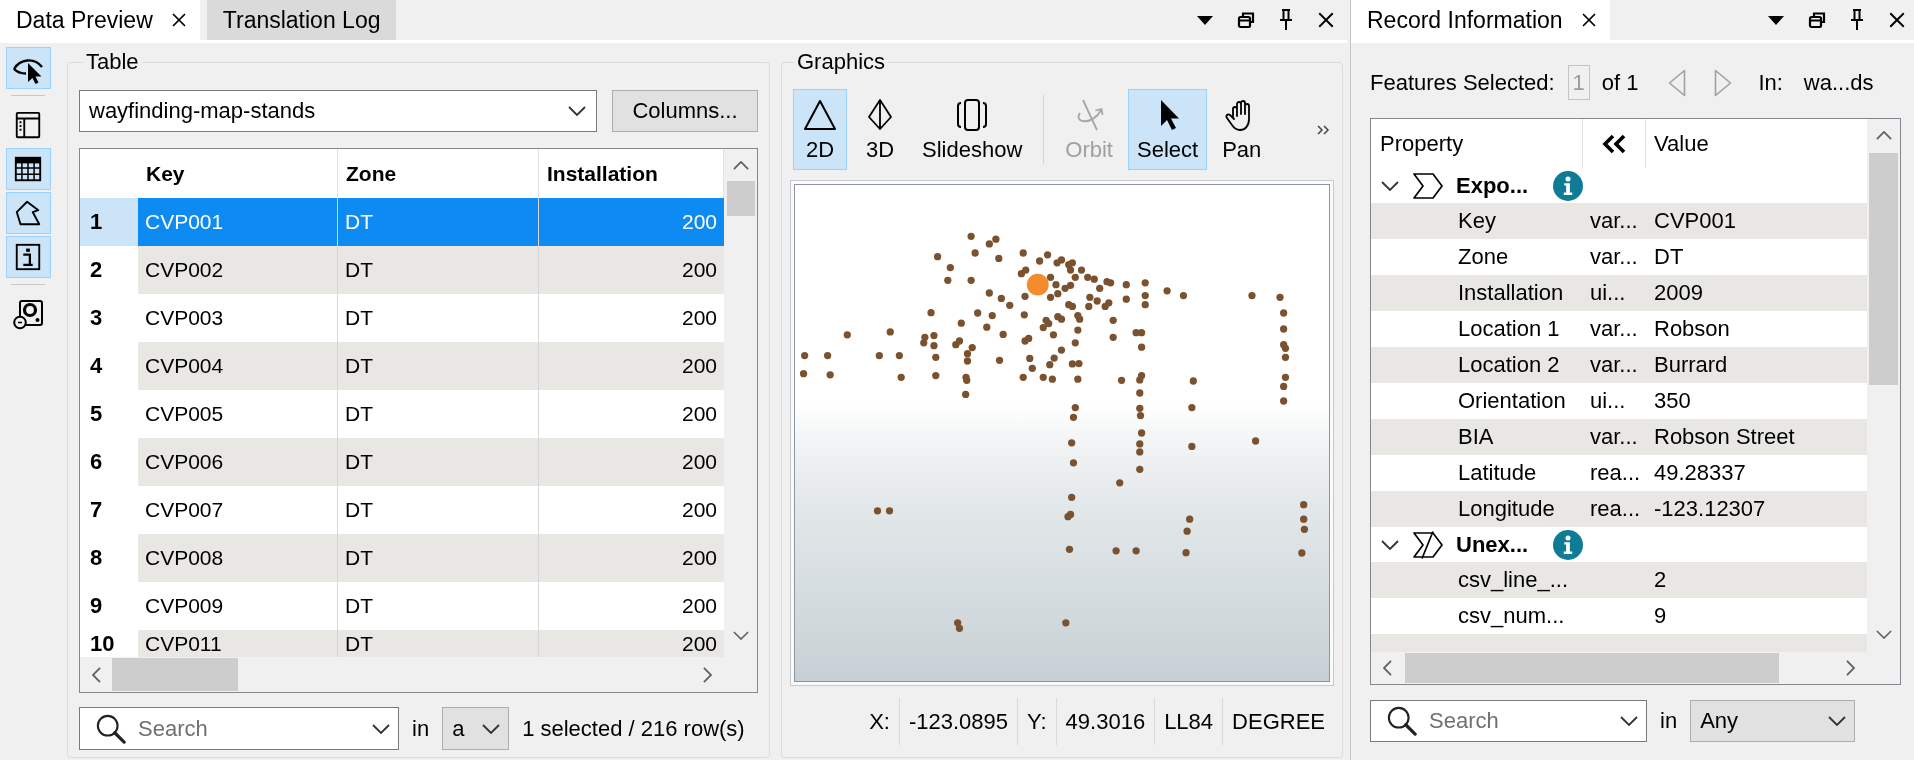 This screenshot has height=760, width=1914. What do you see at coordinates (1037, 284) in the screenshot?
I see `selected-marker` at bounding box center [1037, 284].